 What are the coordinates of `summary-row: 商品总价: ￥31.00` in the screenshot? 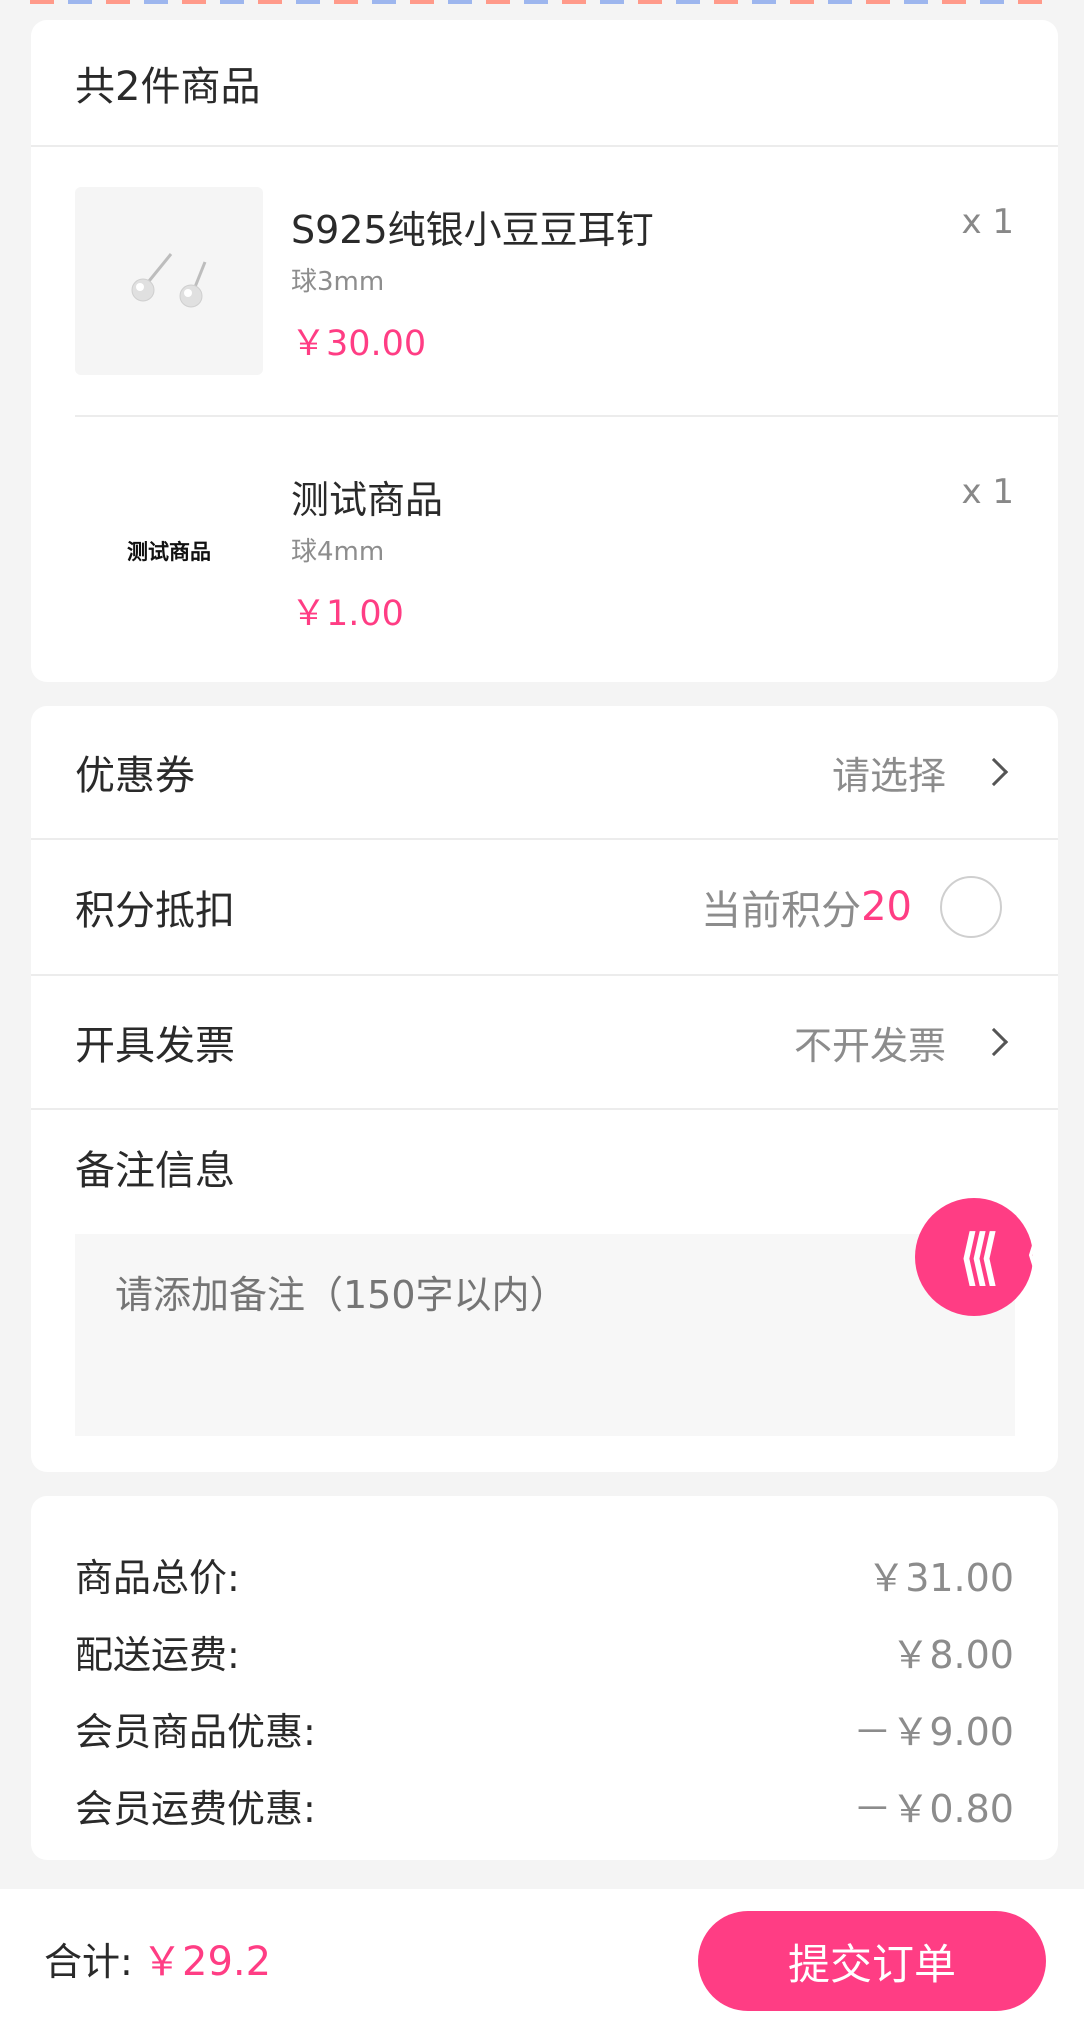 It's located at (544, 1574).